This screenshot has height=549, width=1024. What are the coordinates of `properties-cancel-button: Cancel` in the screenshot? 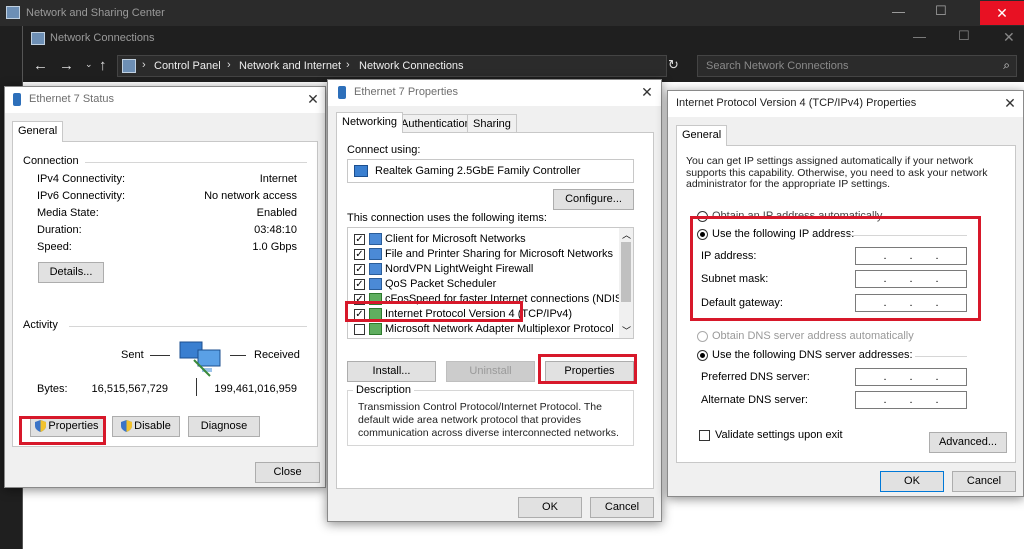 It's located at (622, 507).